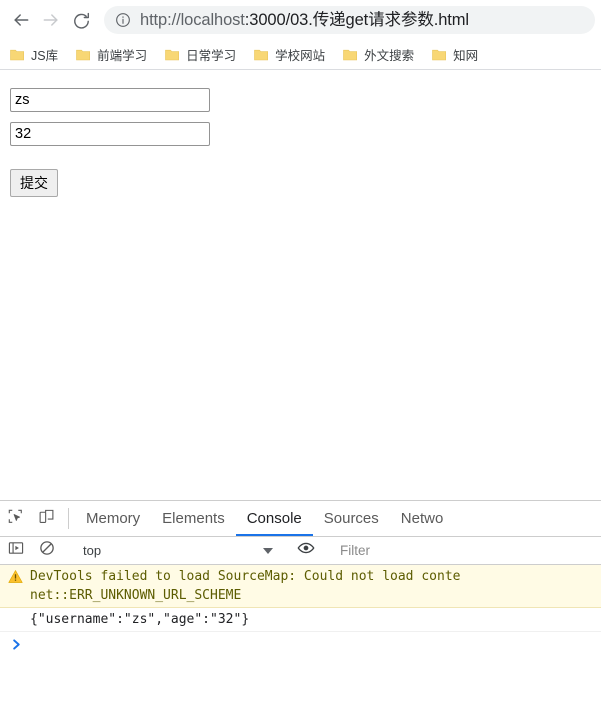 The width and height of the screenshot is (601, 726). Describe the element at coordinates (16, 644) in the screenshot. I see `prompt-chevron-icon` at that location.